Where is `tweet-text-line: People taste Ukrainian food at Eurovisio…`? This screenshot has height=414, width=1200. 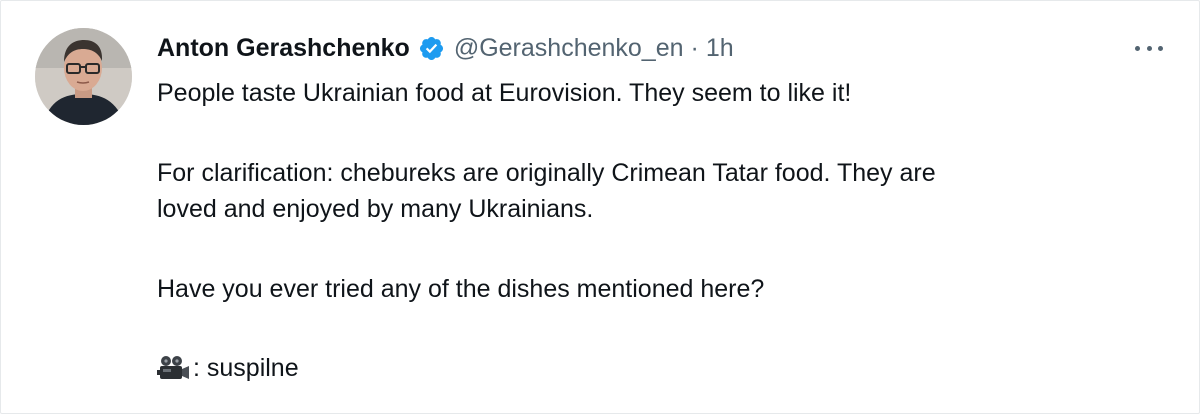
tweet-text-line: People taste Ukrainian food at Eurovisio… is located at coordinates (504, 93).